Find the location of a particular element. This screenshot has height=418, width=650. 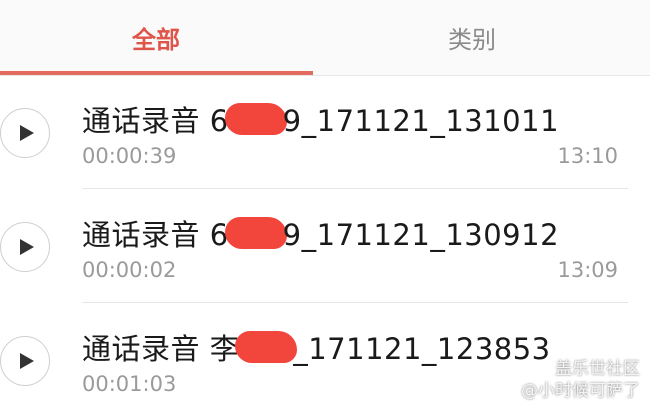

recording-time: 13:10 is located at coordinates (587, 156).